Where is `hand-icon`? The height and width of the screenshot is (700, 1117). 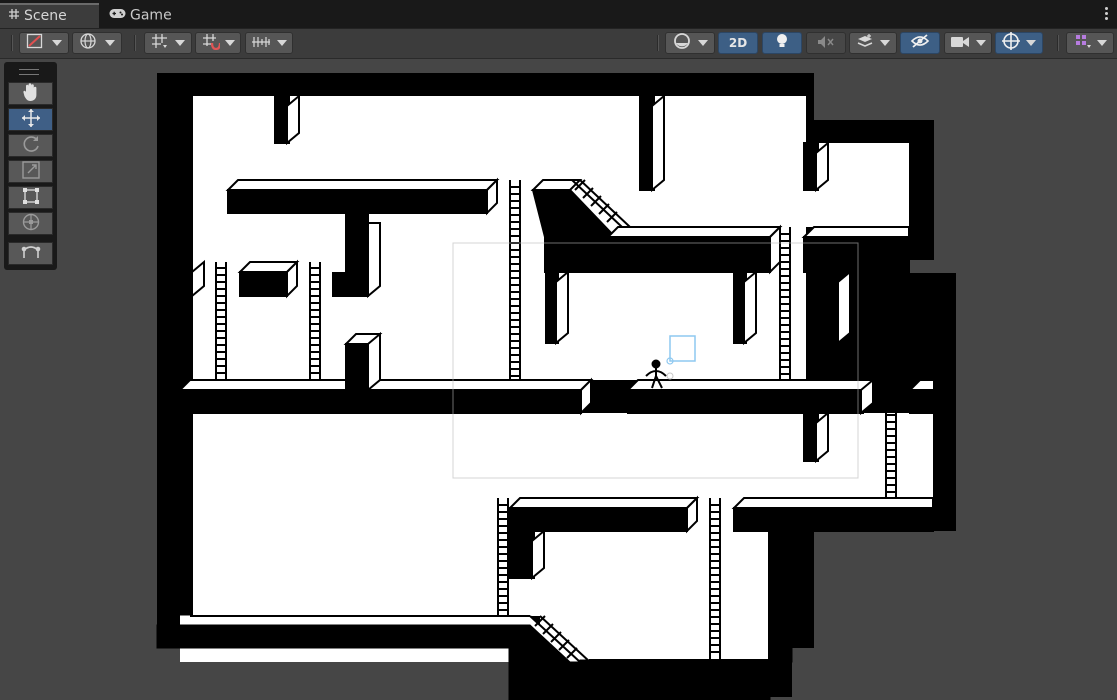 hand-icon is located at coordinates (31, 94).